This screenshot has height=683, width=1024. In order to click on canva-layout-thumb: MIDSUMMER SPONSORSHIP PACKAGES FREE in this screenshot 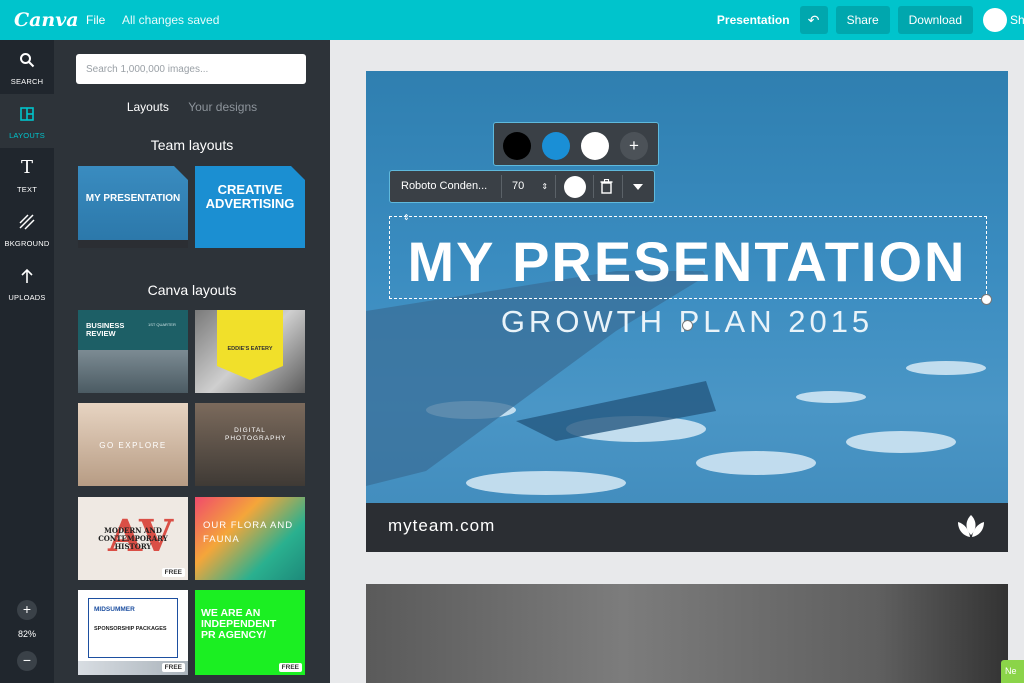, I will do `click(133, 632)`.